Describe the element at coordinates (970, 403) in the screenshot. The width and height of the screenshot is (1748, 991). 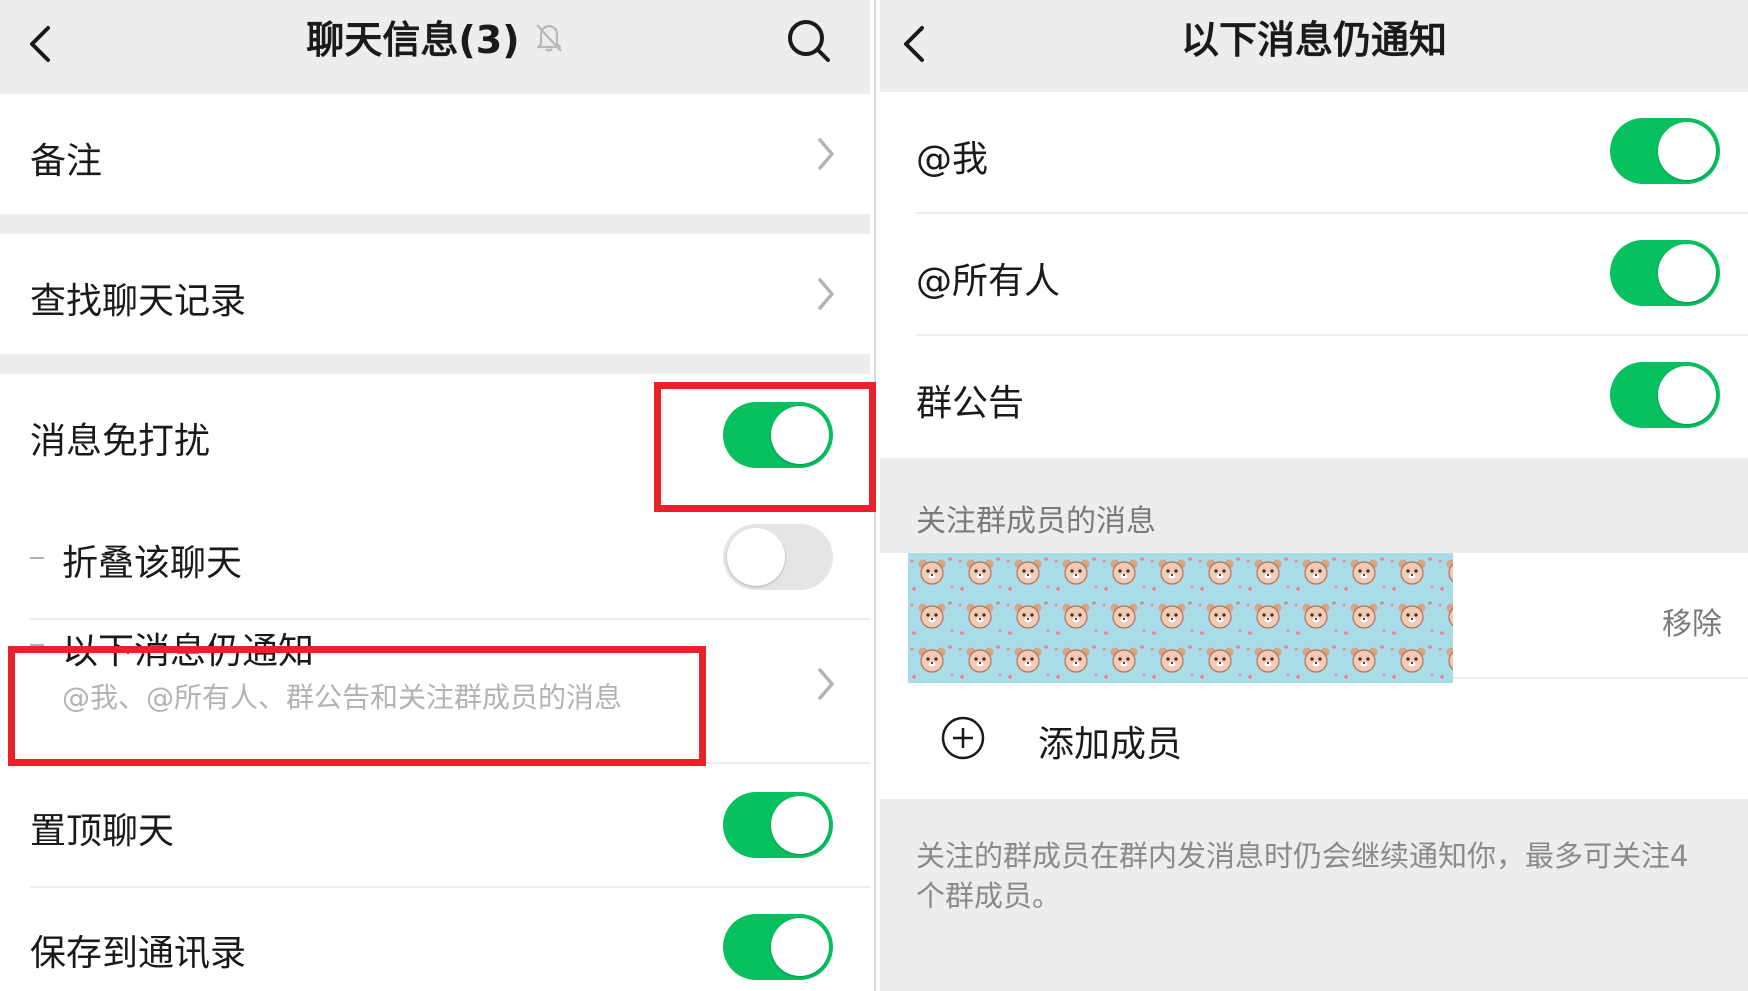
I see `announcement-label: 群公告` at that location.